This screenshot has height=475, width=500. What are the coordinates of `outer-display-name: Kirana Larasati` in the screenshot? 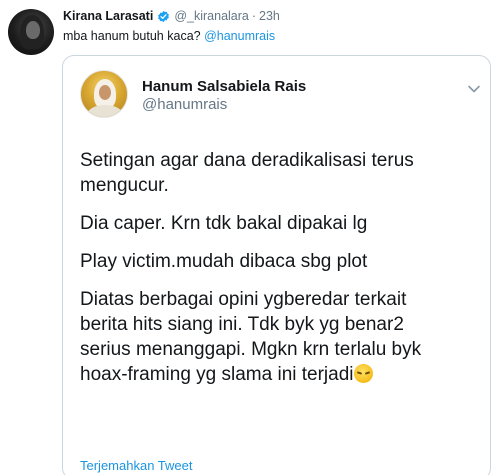 It's located at (108, 16).